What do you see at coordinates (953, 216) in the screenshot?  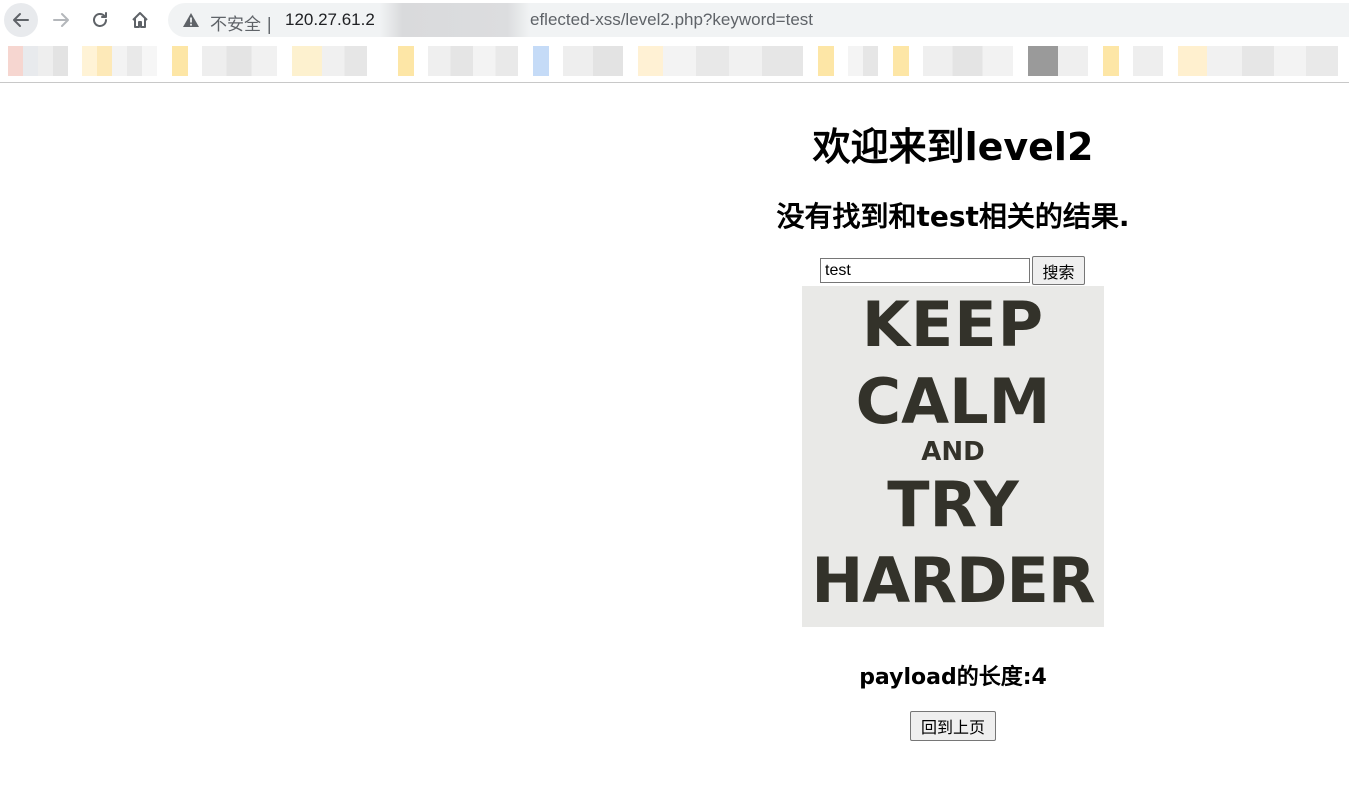 I see `result-message: 没有找到和test相关的结果.` at bounding box center [953, 216].